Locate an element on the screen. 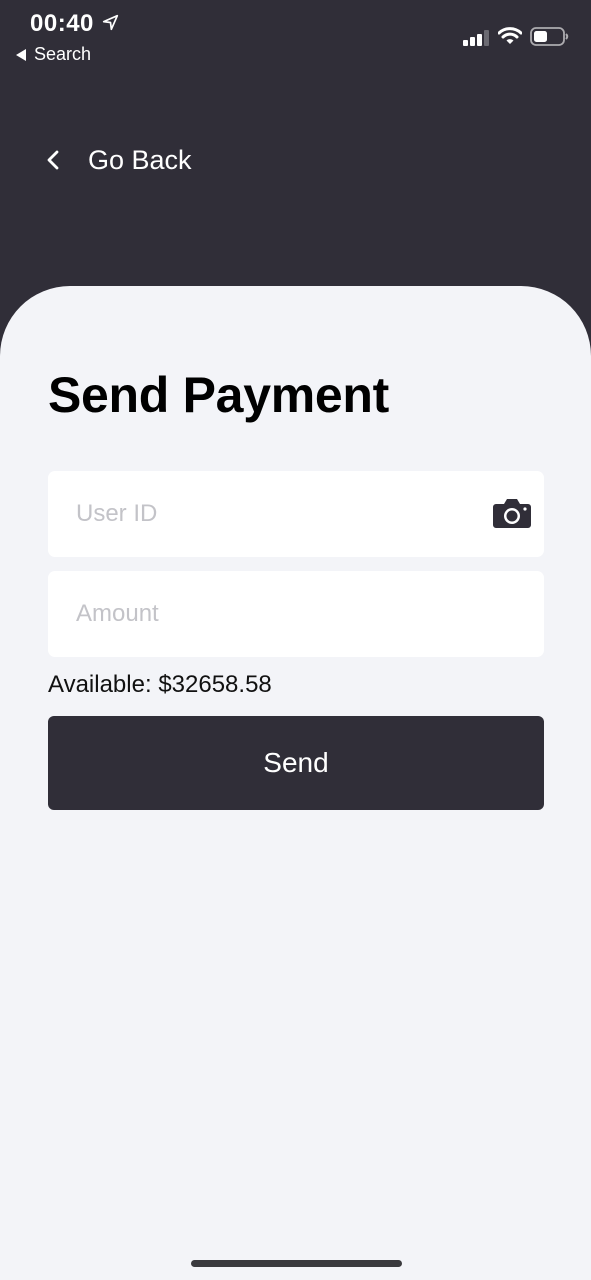  status-bar: 00:40 Search is located at coordinates (295, 35).